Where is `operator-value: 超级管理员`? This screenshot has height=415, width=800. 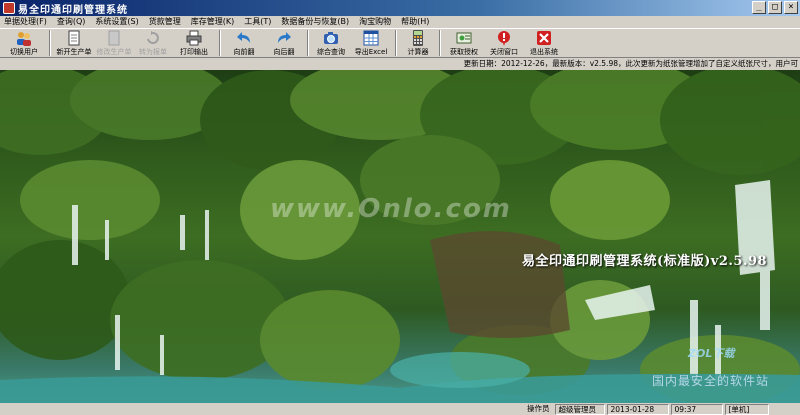
operator-value: 超级管理员 is located at coordinates (579, 409).